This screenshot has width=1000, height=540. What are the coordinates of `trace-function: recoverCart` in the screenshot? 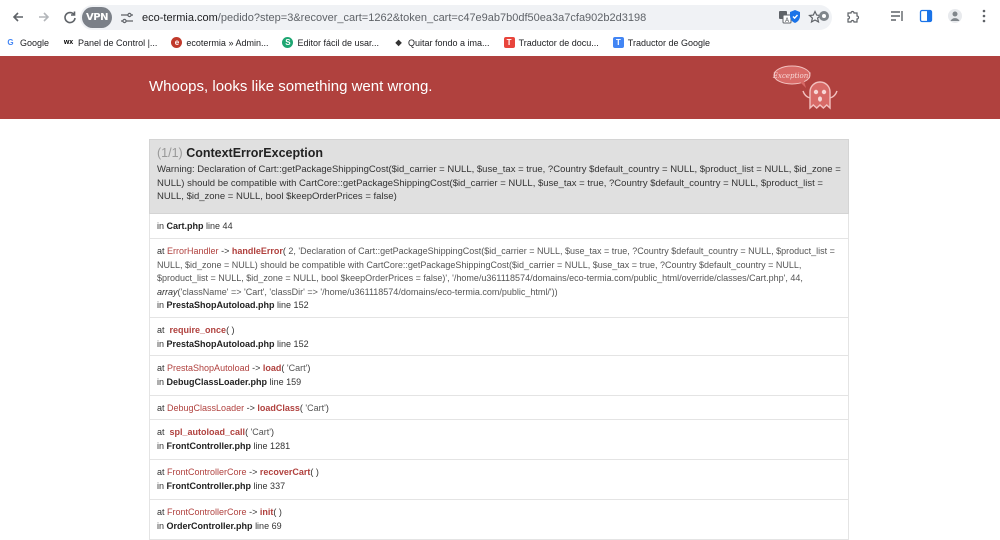 It's located at (285, 472).